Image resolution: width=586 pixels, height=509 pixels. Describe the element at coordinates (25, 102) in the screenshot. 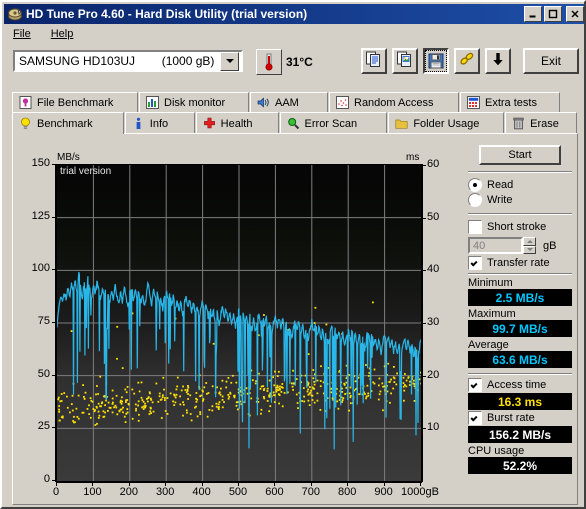

I see `file-benchmark-icon` at that location.